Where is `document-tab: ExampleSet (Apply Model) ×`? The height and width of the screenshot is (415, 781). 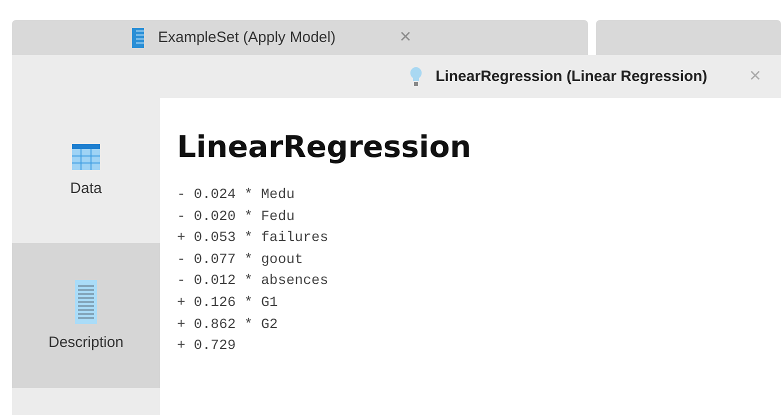 document-tab: ExampleSet (Apply Model) × is located at coordinates (300, 37).